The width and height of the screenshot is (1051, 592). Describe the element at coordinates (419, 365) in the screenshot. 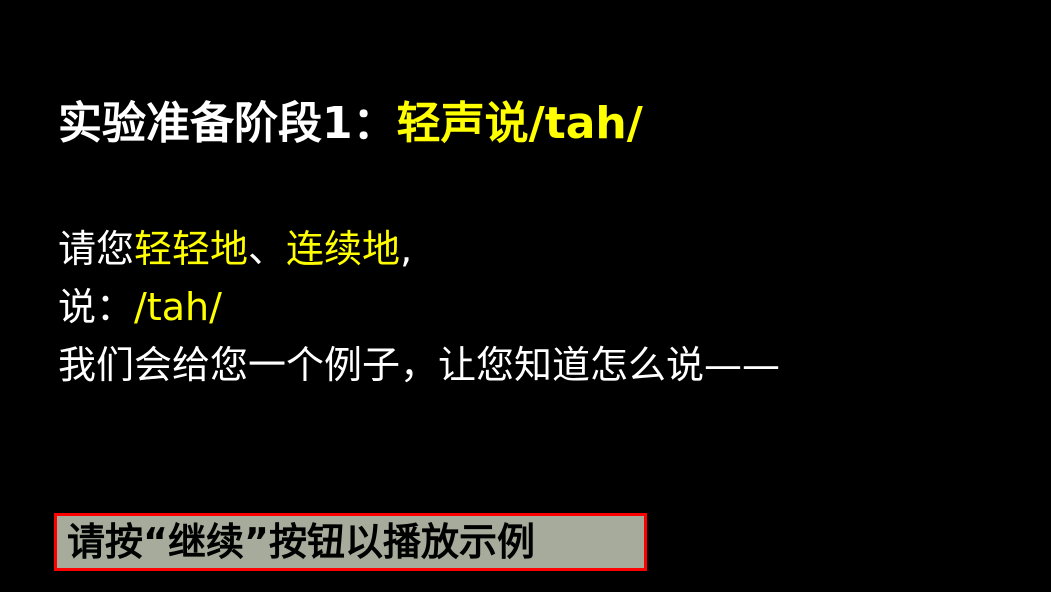

I see `body-line-3: 我们会给您一个例子，让您知道怎么说——` at that location.